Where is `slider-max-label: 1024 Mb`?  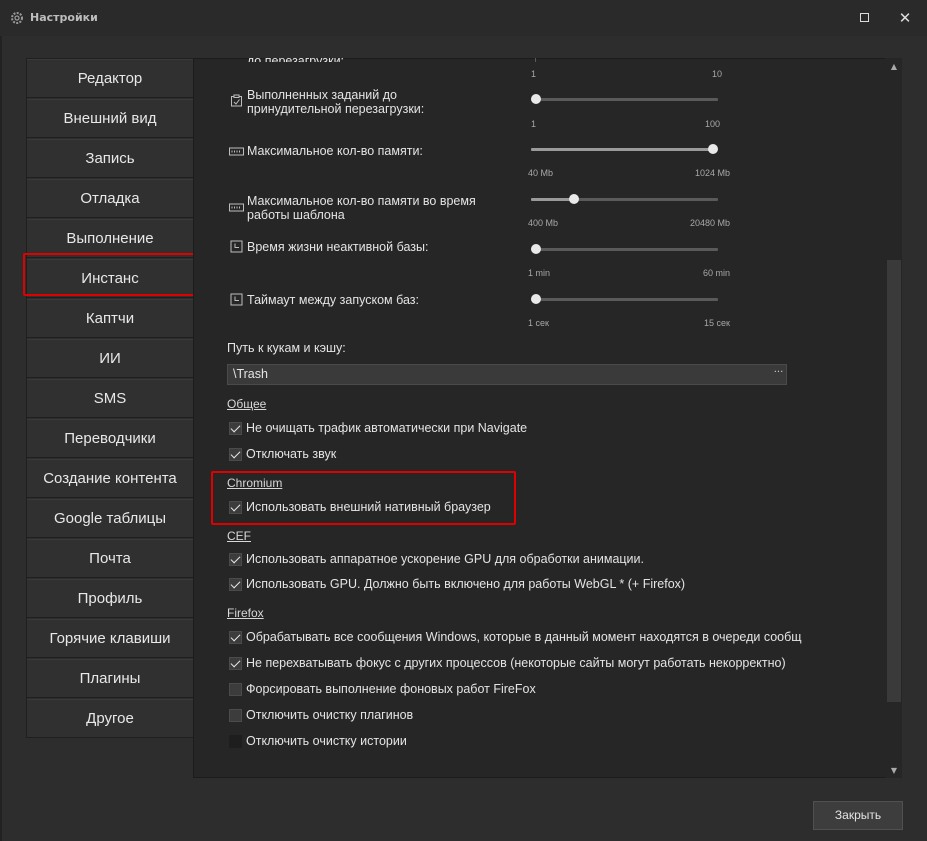
slider-max-label: 1024 Mb is located at coordinates (713, 173).